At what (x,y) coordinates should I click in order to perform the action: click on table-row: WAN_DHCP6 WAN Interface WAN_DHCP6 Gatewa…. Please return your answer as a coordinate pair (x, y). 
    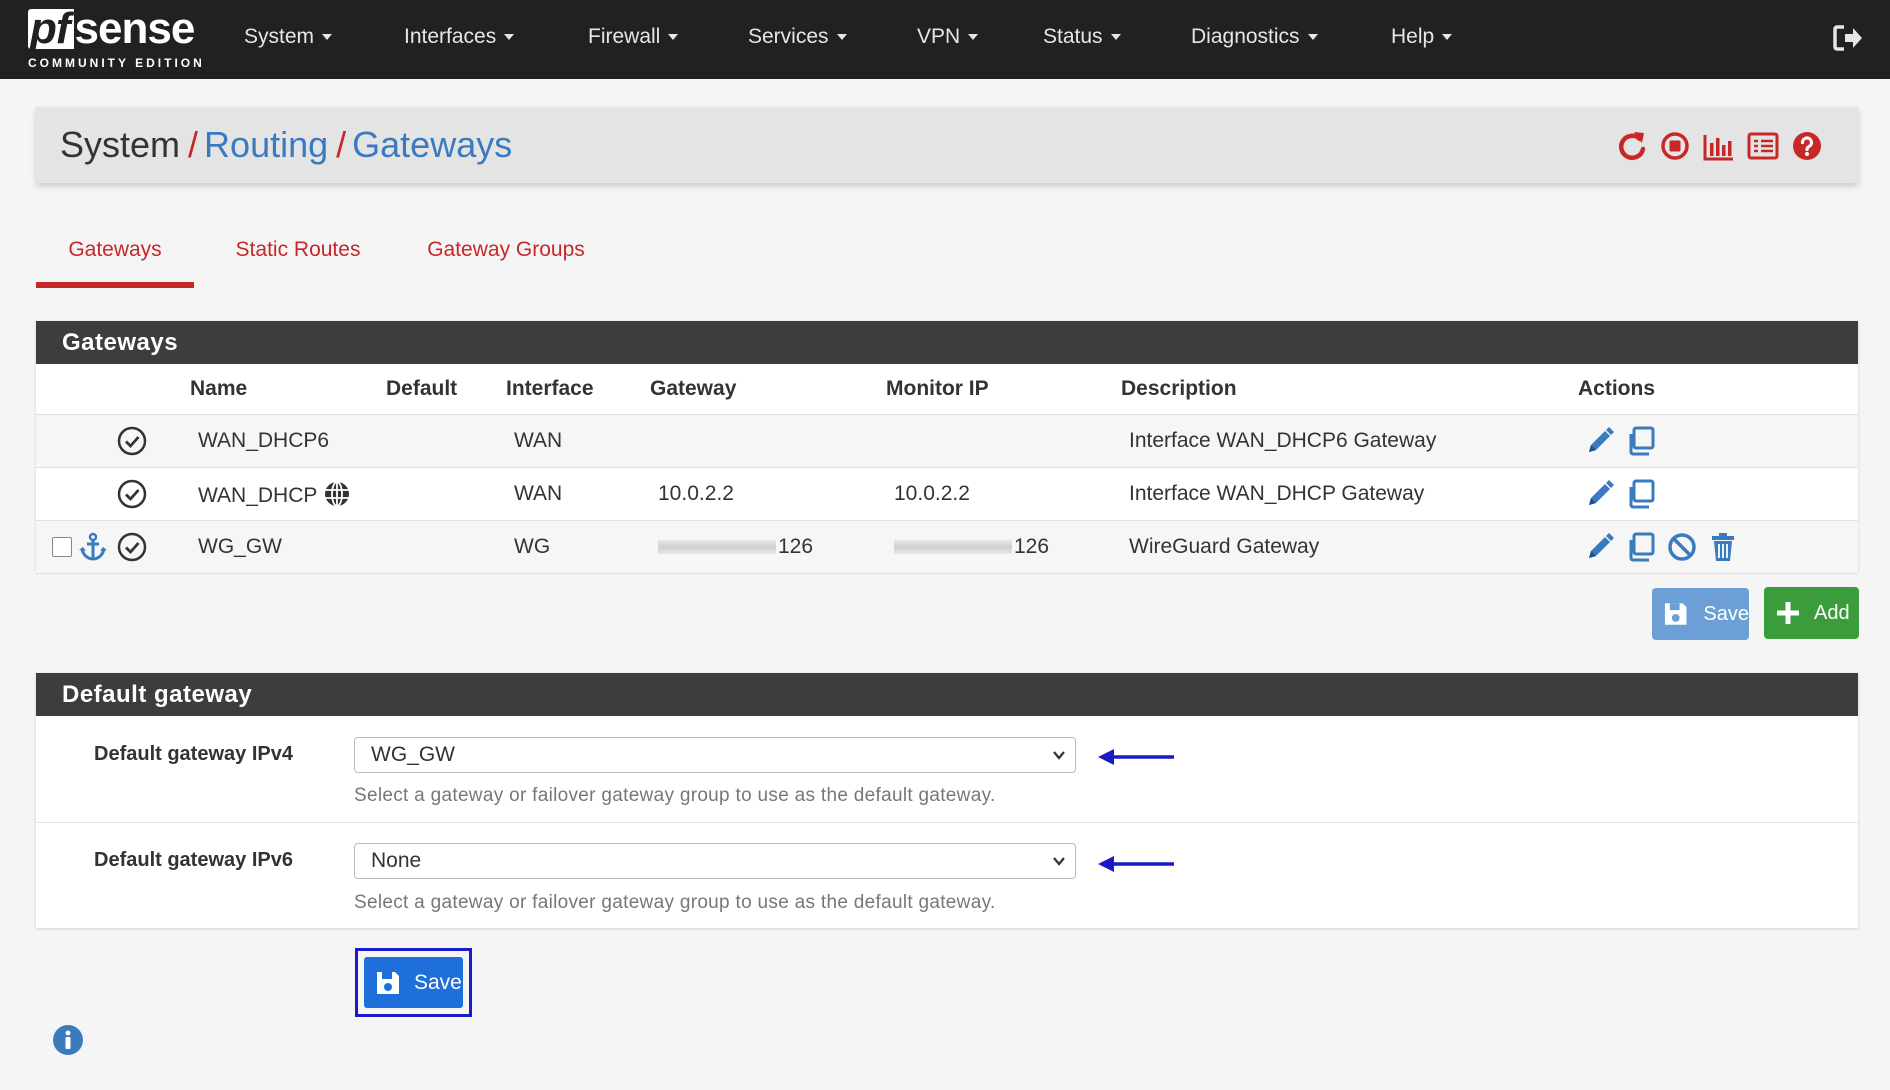
    Looking at the image, I should click on (947, 441).